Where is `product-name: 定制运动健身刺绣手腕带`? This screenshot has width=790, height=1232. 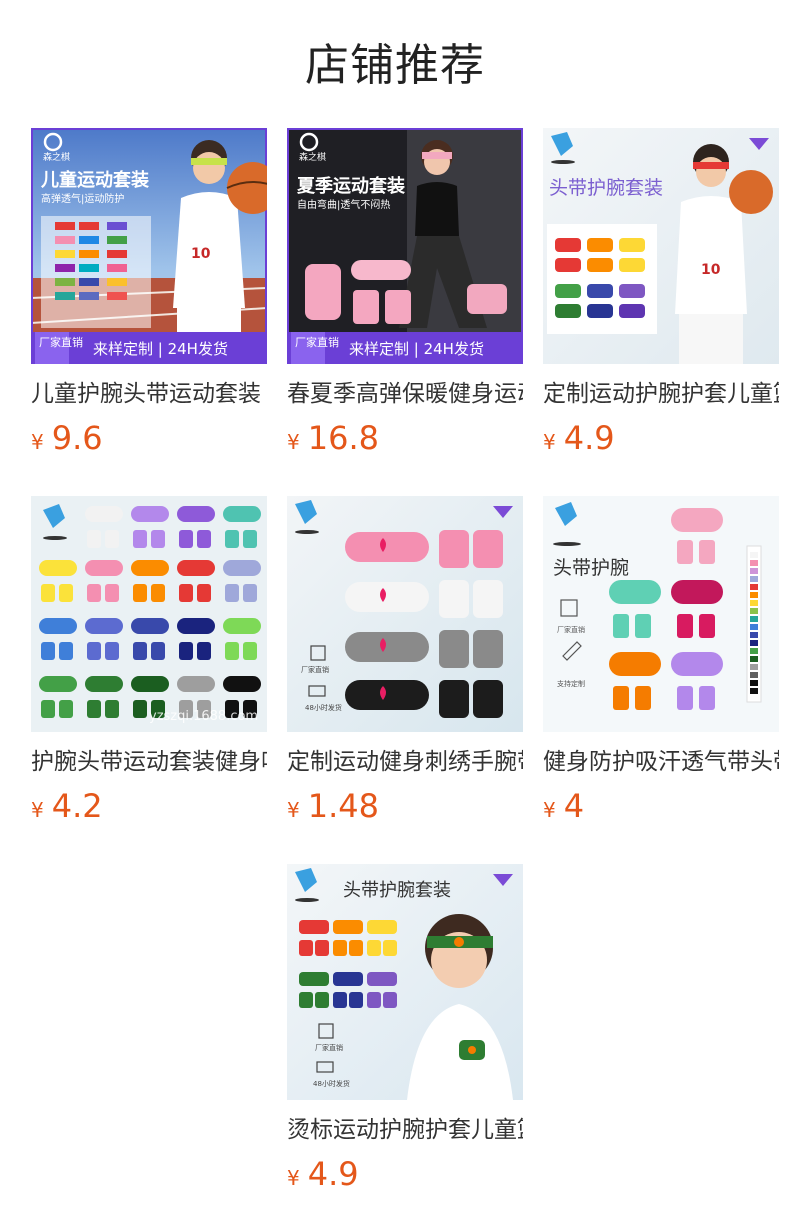
product-name: 定制运动健身刺绣手腕带 is located at coordinates (405, 762).